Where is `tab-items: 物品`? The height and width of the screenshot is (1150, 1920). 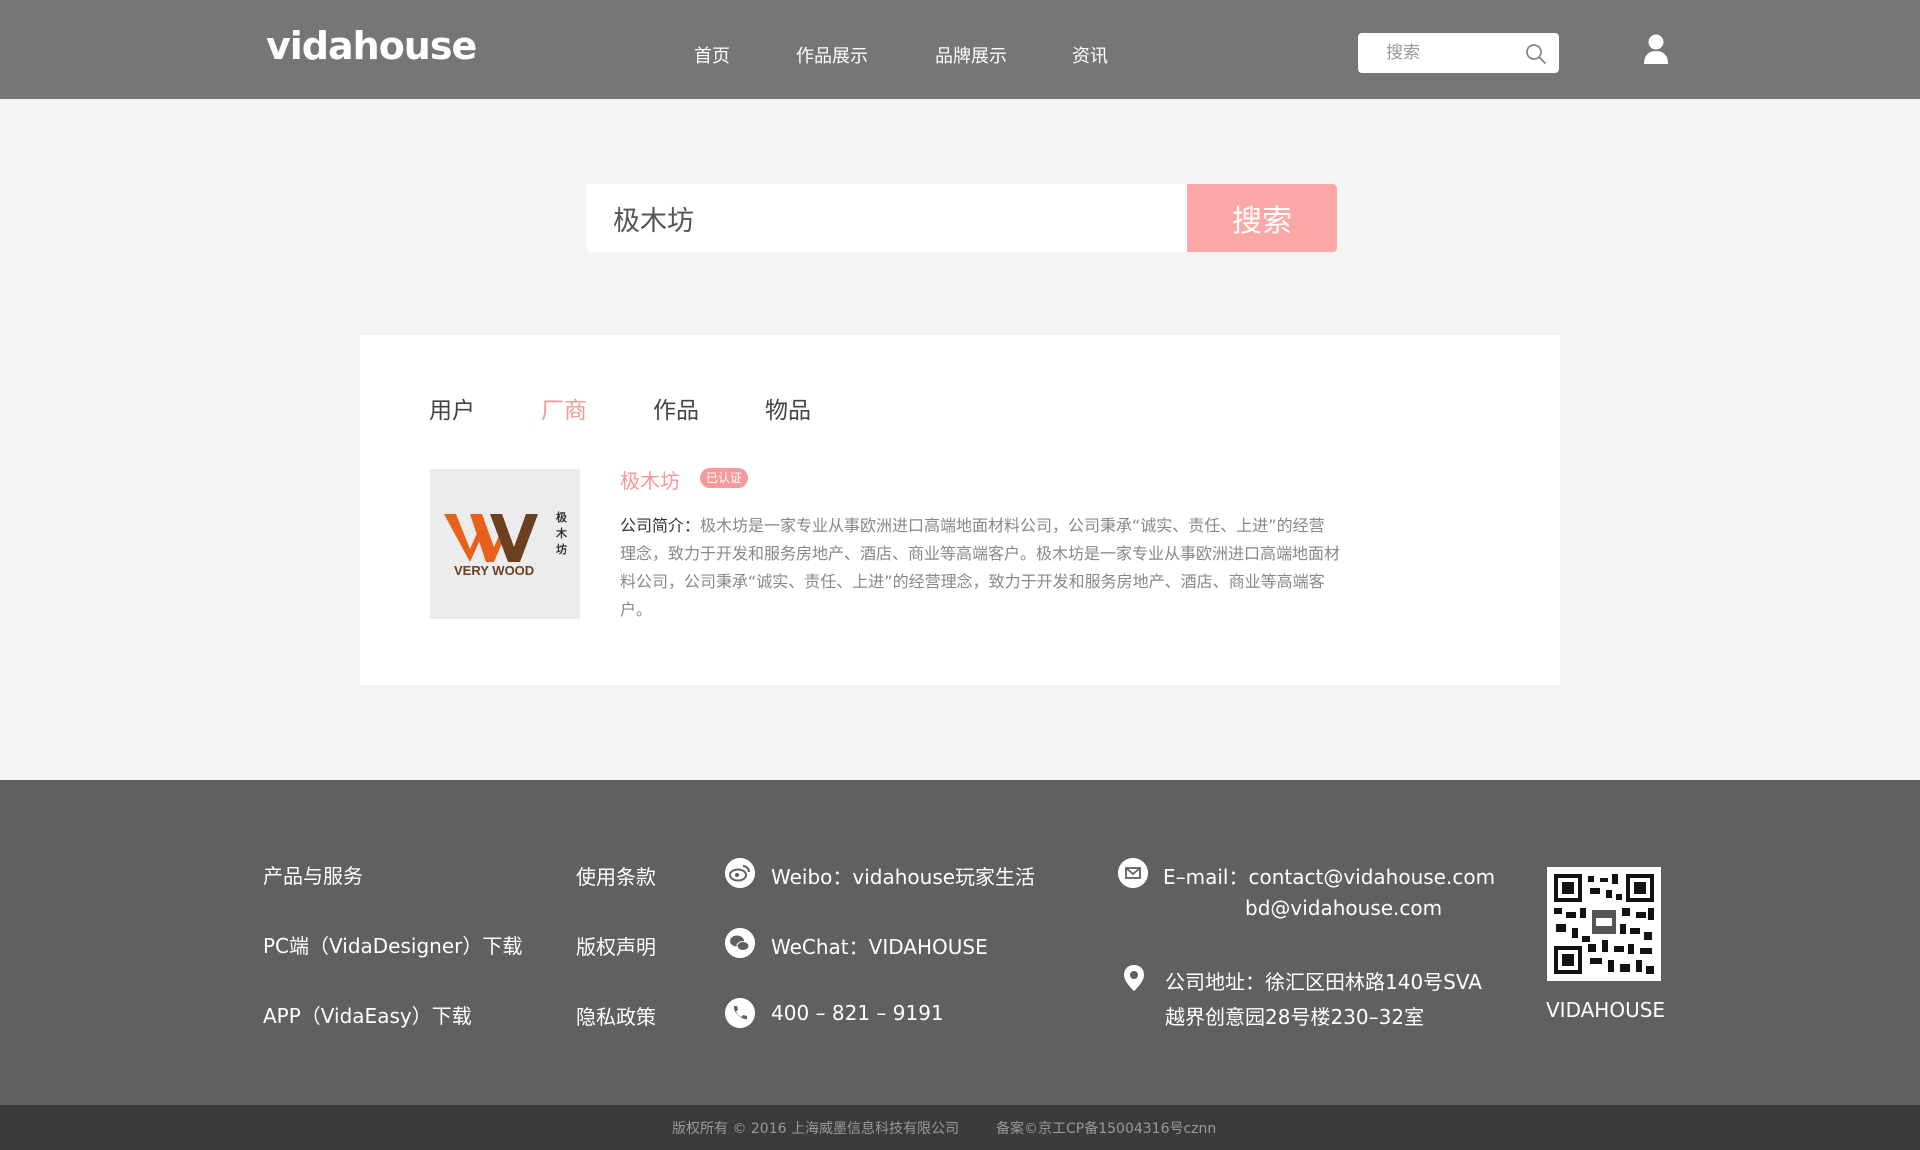
tab-items: 物品 is located at coordinates (788, 408).